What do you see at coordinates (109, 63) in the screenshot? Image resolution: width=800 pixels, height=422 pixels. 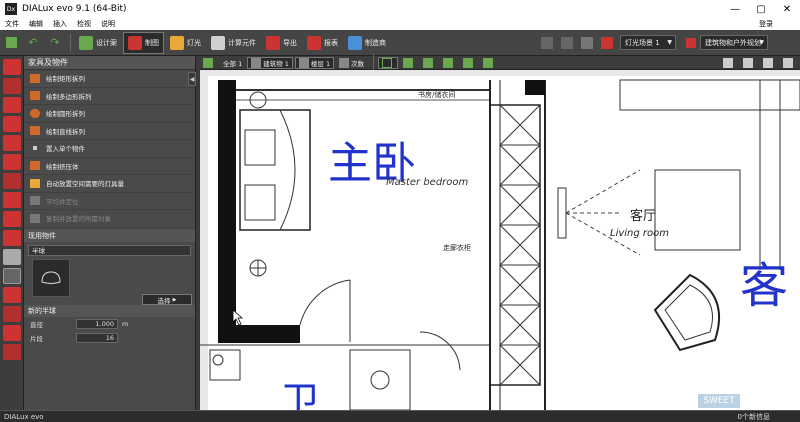 I see `panel-title: 家具及物件` at bounding box center [109, 63].